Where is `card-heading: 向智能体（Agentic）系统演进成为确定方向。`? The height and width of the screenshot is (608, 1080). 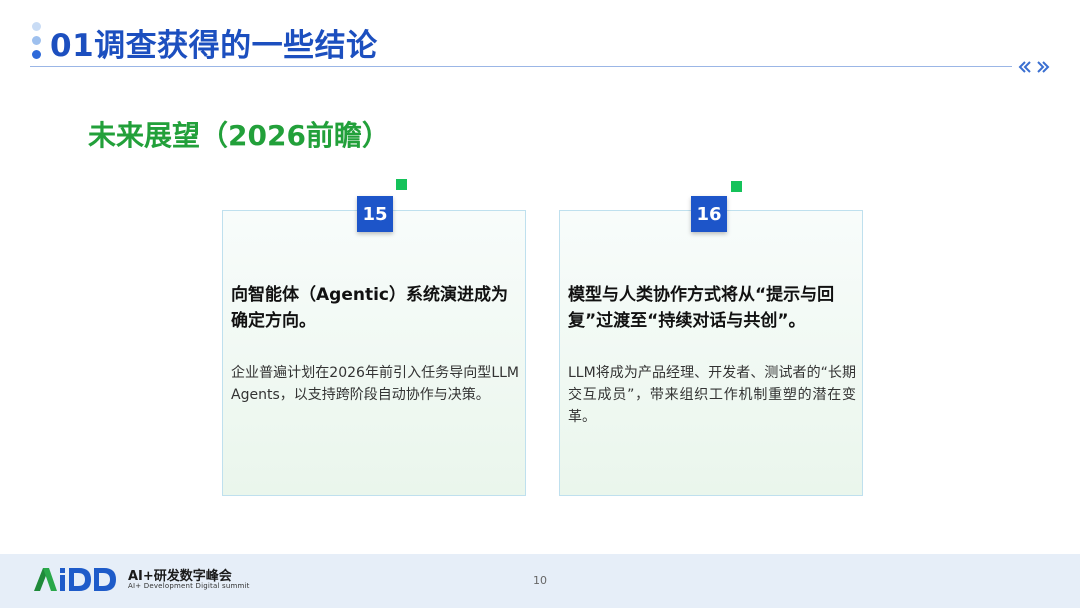
card-heading: 向智能体（Agentic）系统演进成为确定方向。 is located at coordinates (369, 308).